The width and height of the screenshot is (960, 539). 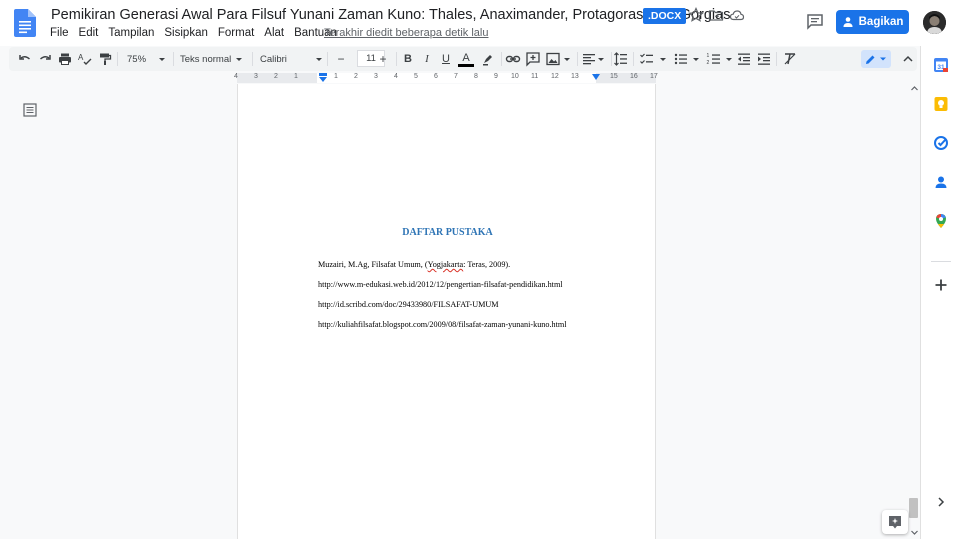 What do you see at coordinates (737, 15) in the screenshot?
I see `cloud-saved-icon` at bounding box center [737, 15].